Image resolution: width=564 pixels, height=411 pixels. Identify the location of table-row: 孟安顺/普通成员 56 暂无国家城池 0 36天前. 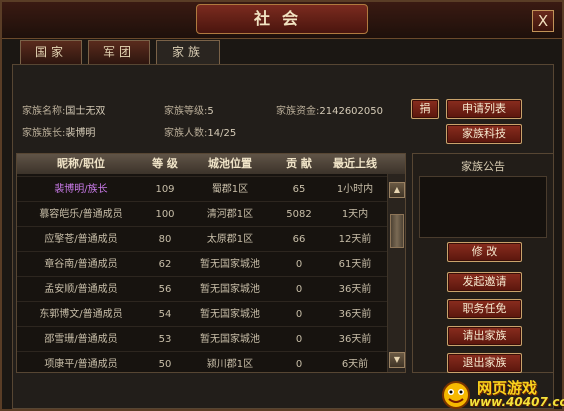
(202, 289).